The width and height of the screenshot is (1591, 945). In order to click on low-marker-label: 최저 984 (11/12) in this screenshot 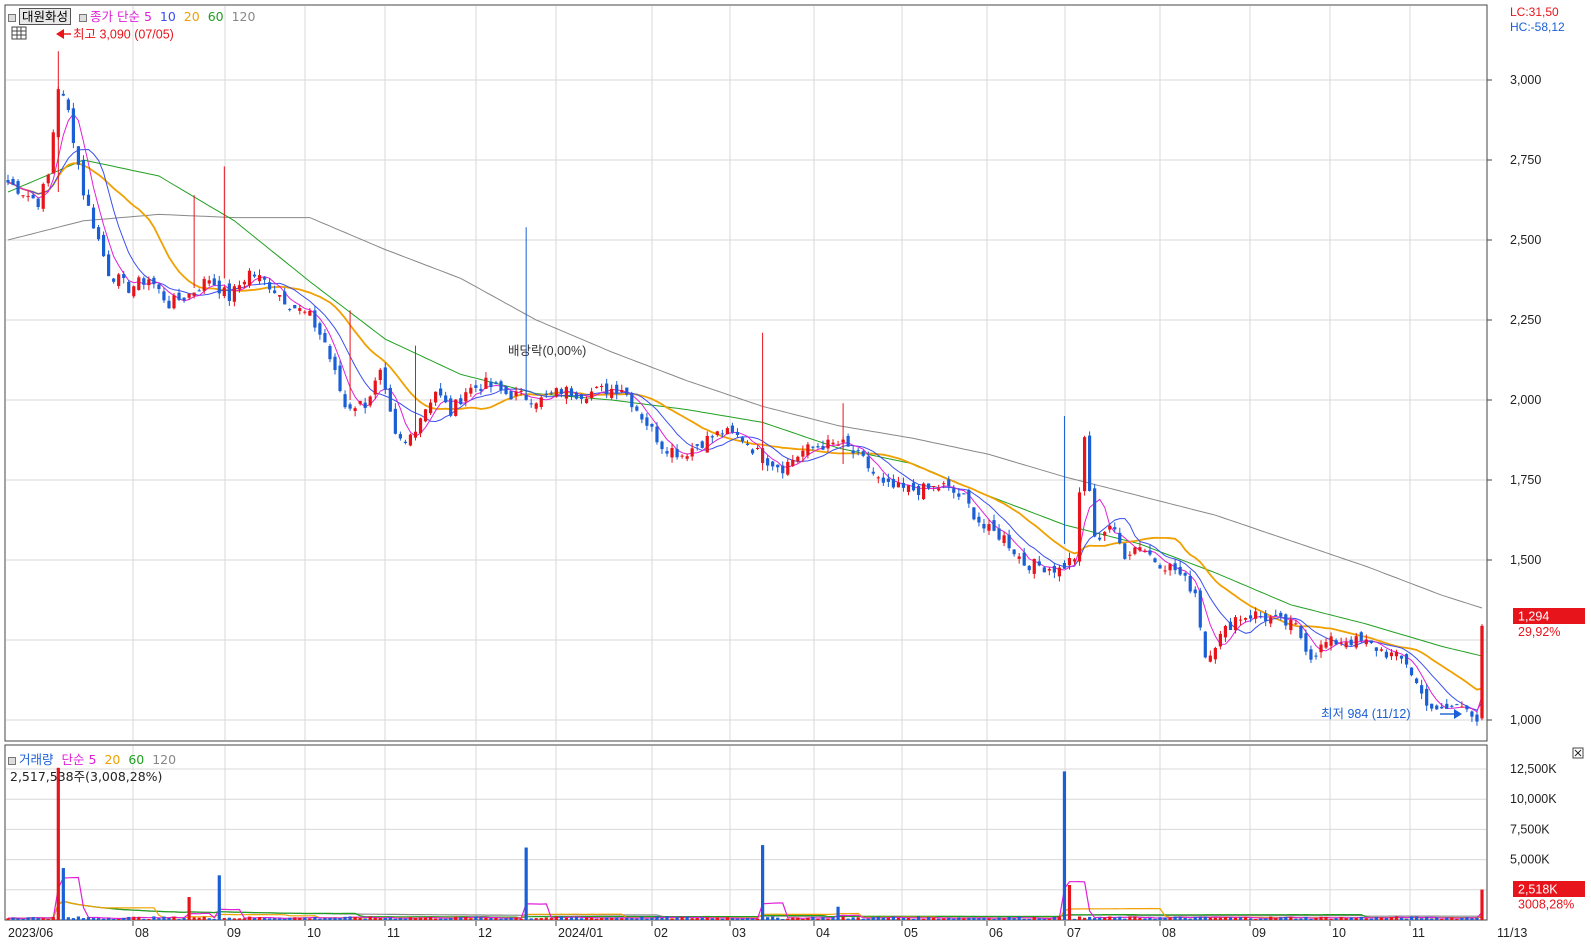, I will do `click(1365, 714)`.